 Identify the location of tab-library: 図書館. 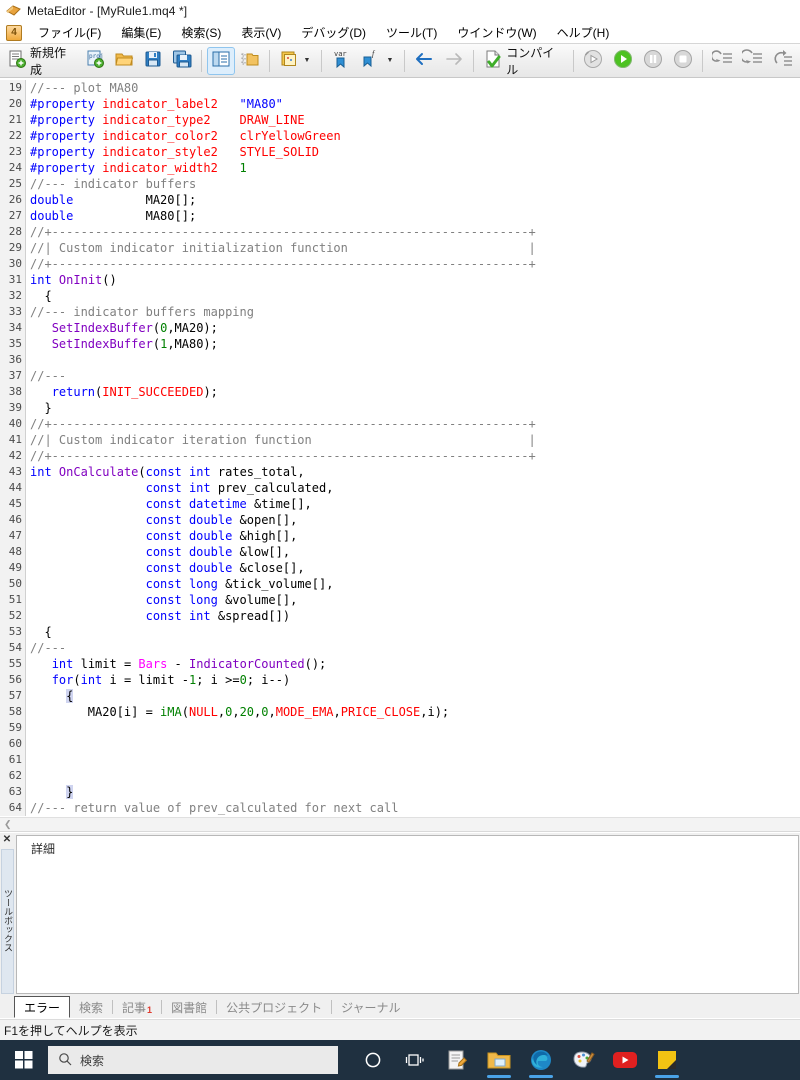
(189, 1007).